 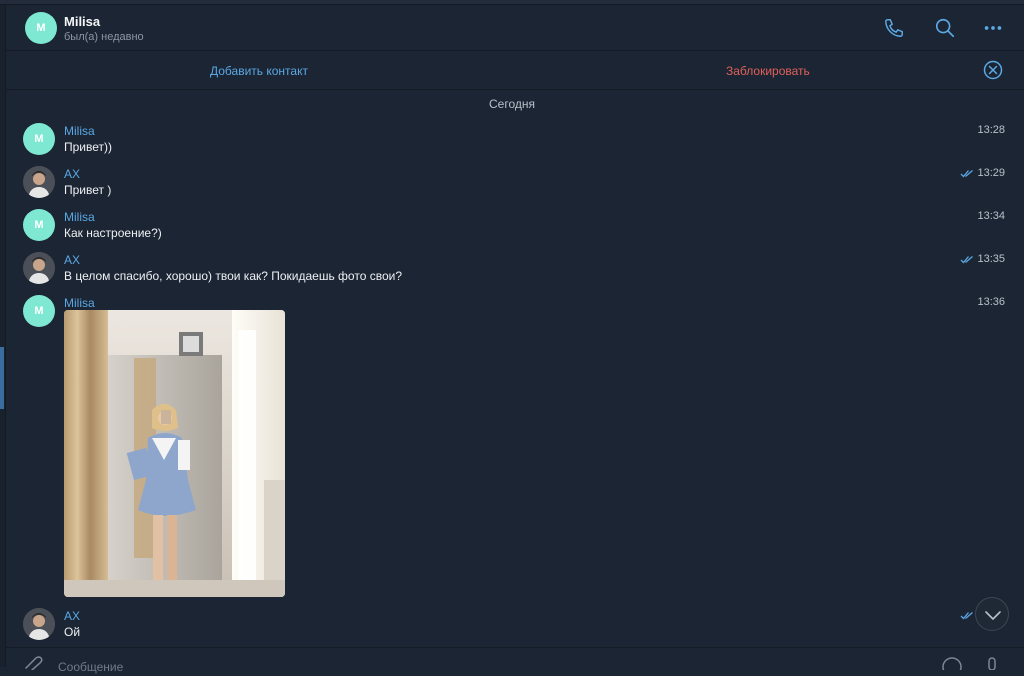 What do you see at coordinates (174, 453) in the screenshot?
I see `photo-attachment` at bounding box center [174, 453].